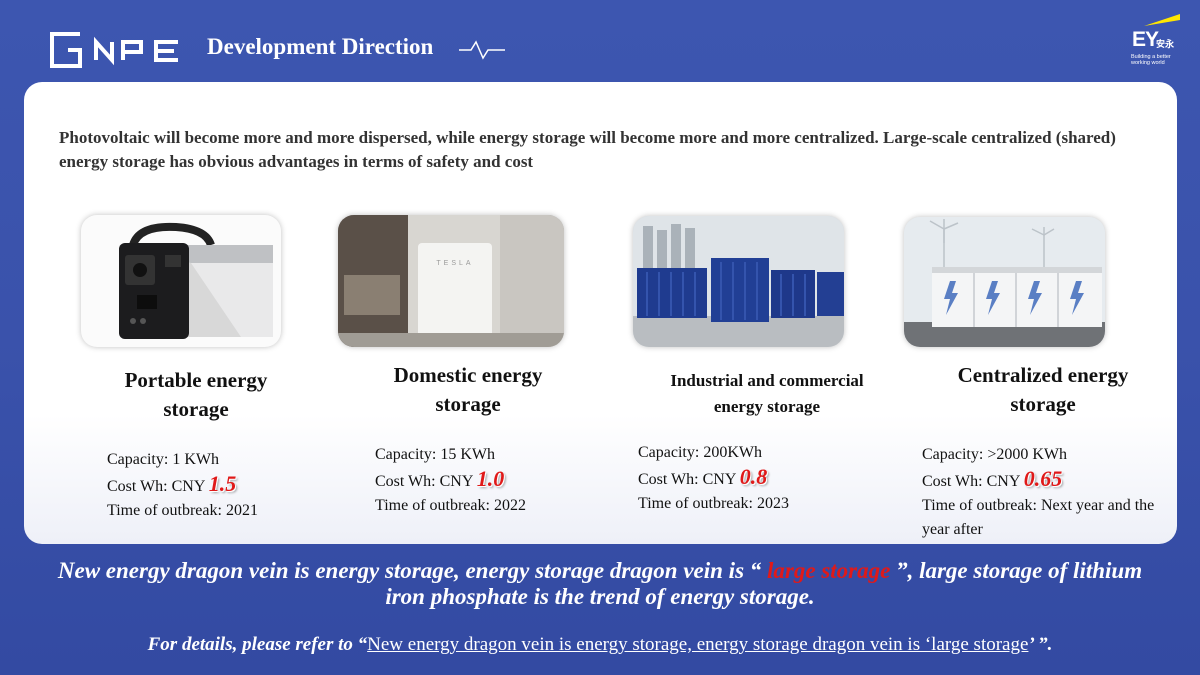 The image size is (1200, 675). I want to click on cost-row: Cost Wh: CNY 1.5, so click(217, 485).